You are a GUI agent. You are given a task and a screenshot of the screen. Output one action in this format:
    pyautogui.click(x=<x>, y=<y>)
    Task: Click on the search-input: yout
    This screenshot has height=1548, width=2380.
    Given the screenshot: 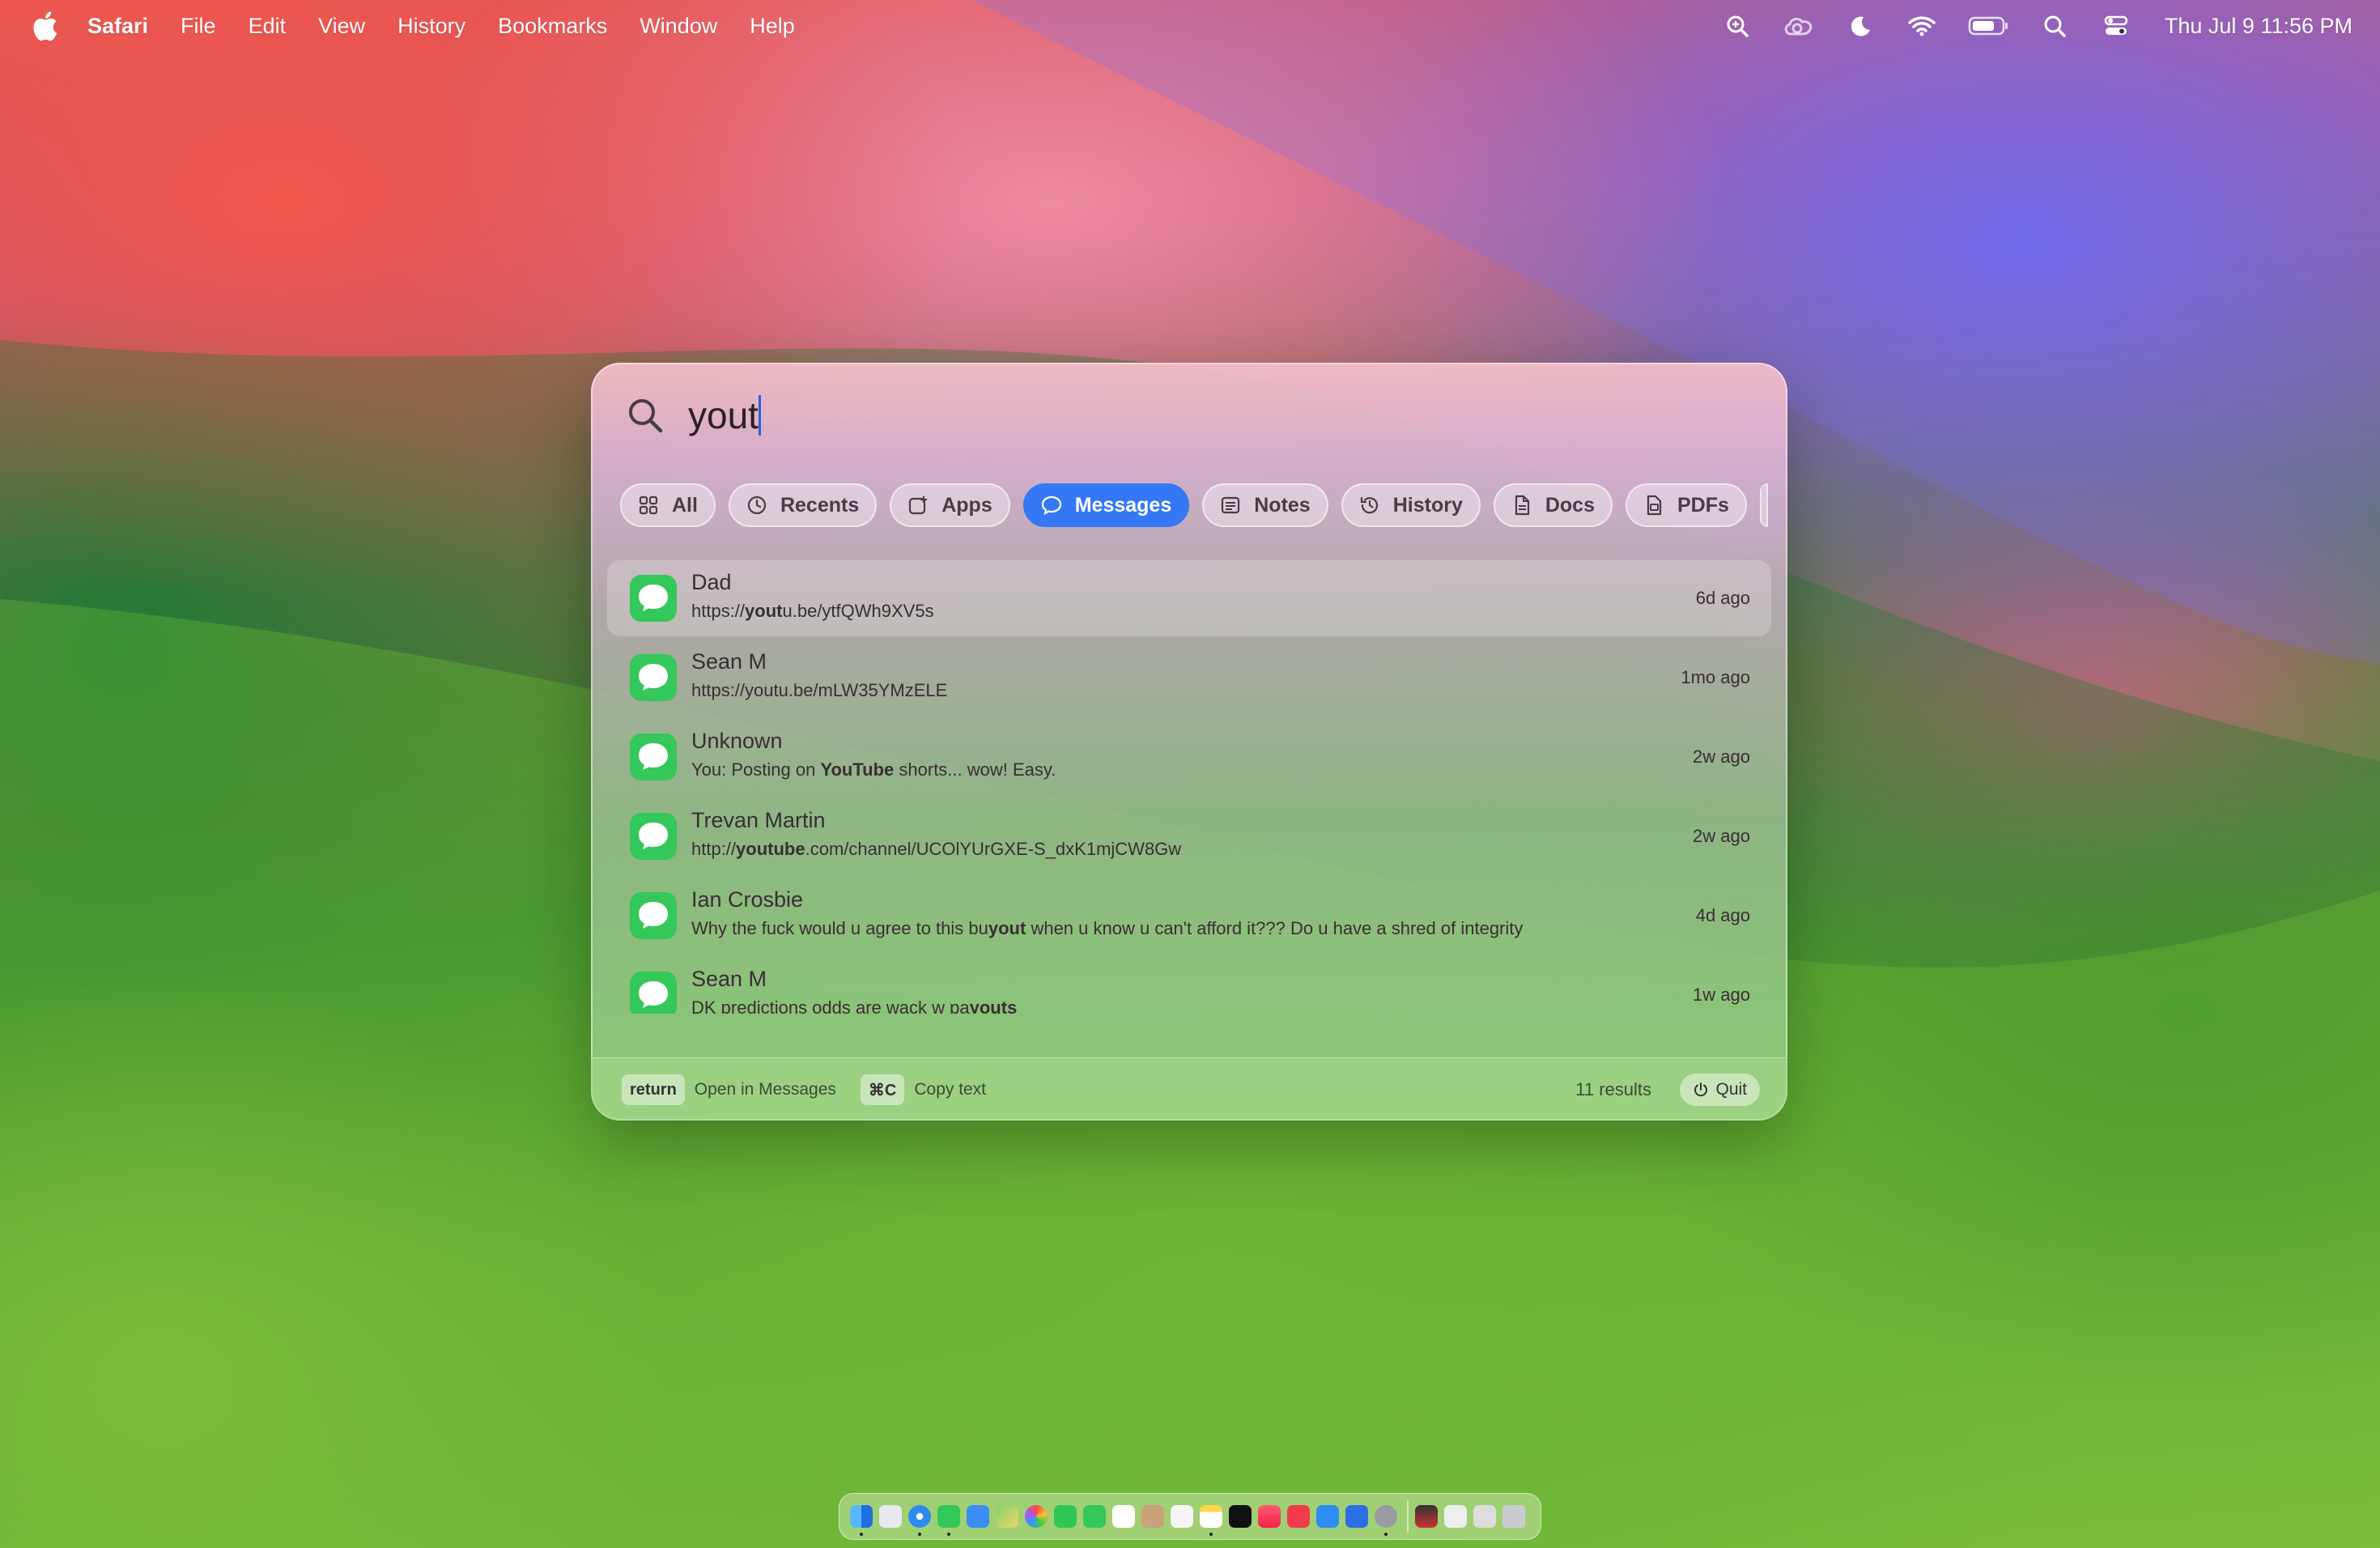 What is the action you would take?
    pyautogui.click(x=724, y=415)
    